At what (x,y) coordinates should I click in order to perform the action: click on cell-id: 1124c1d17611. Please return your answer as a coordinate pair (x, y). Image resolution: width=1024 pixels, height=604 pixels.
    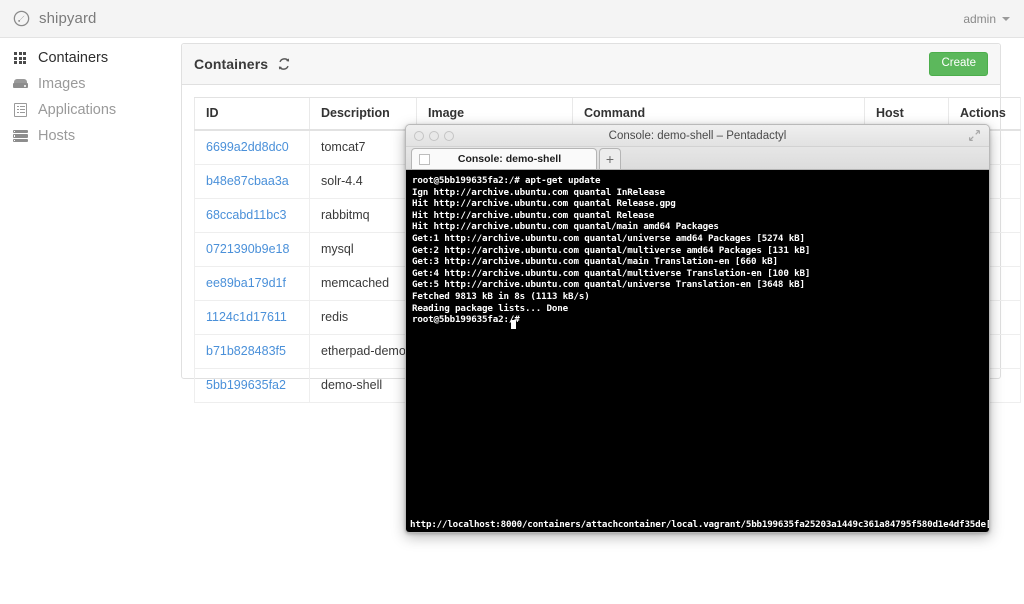
    Looking at the image, I should click on (252, 317).